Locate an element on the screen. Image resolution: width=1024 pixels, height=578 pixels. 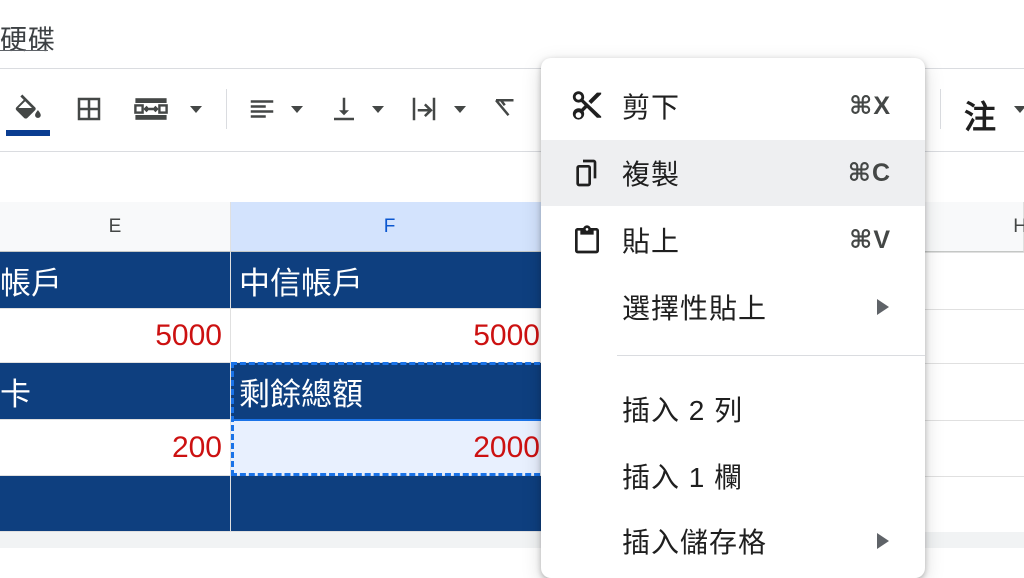
menu-item-paste-special: 選擇性貼上 is located at coordinates (733, 307).